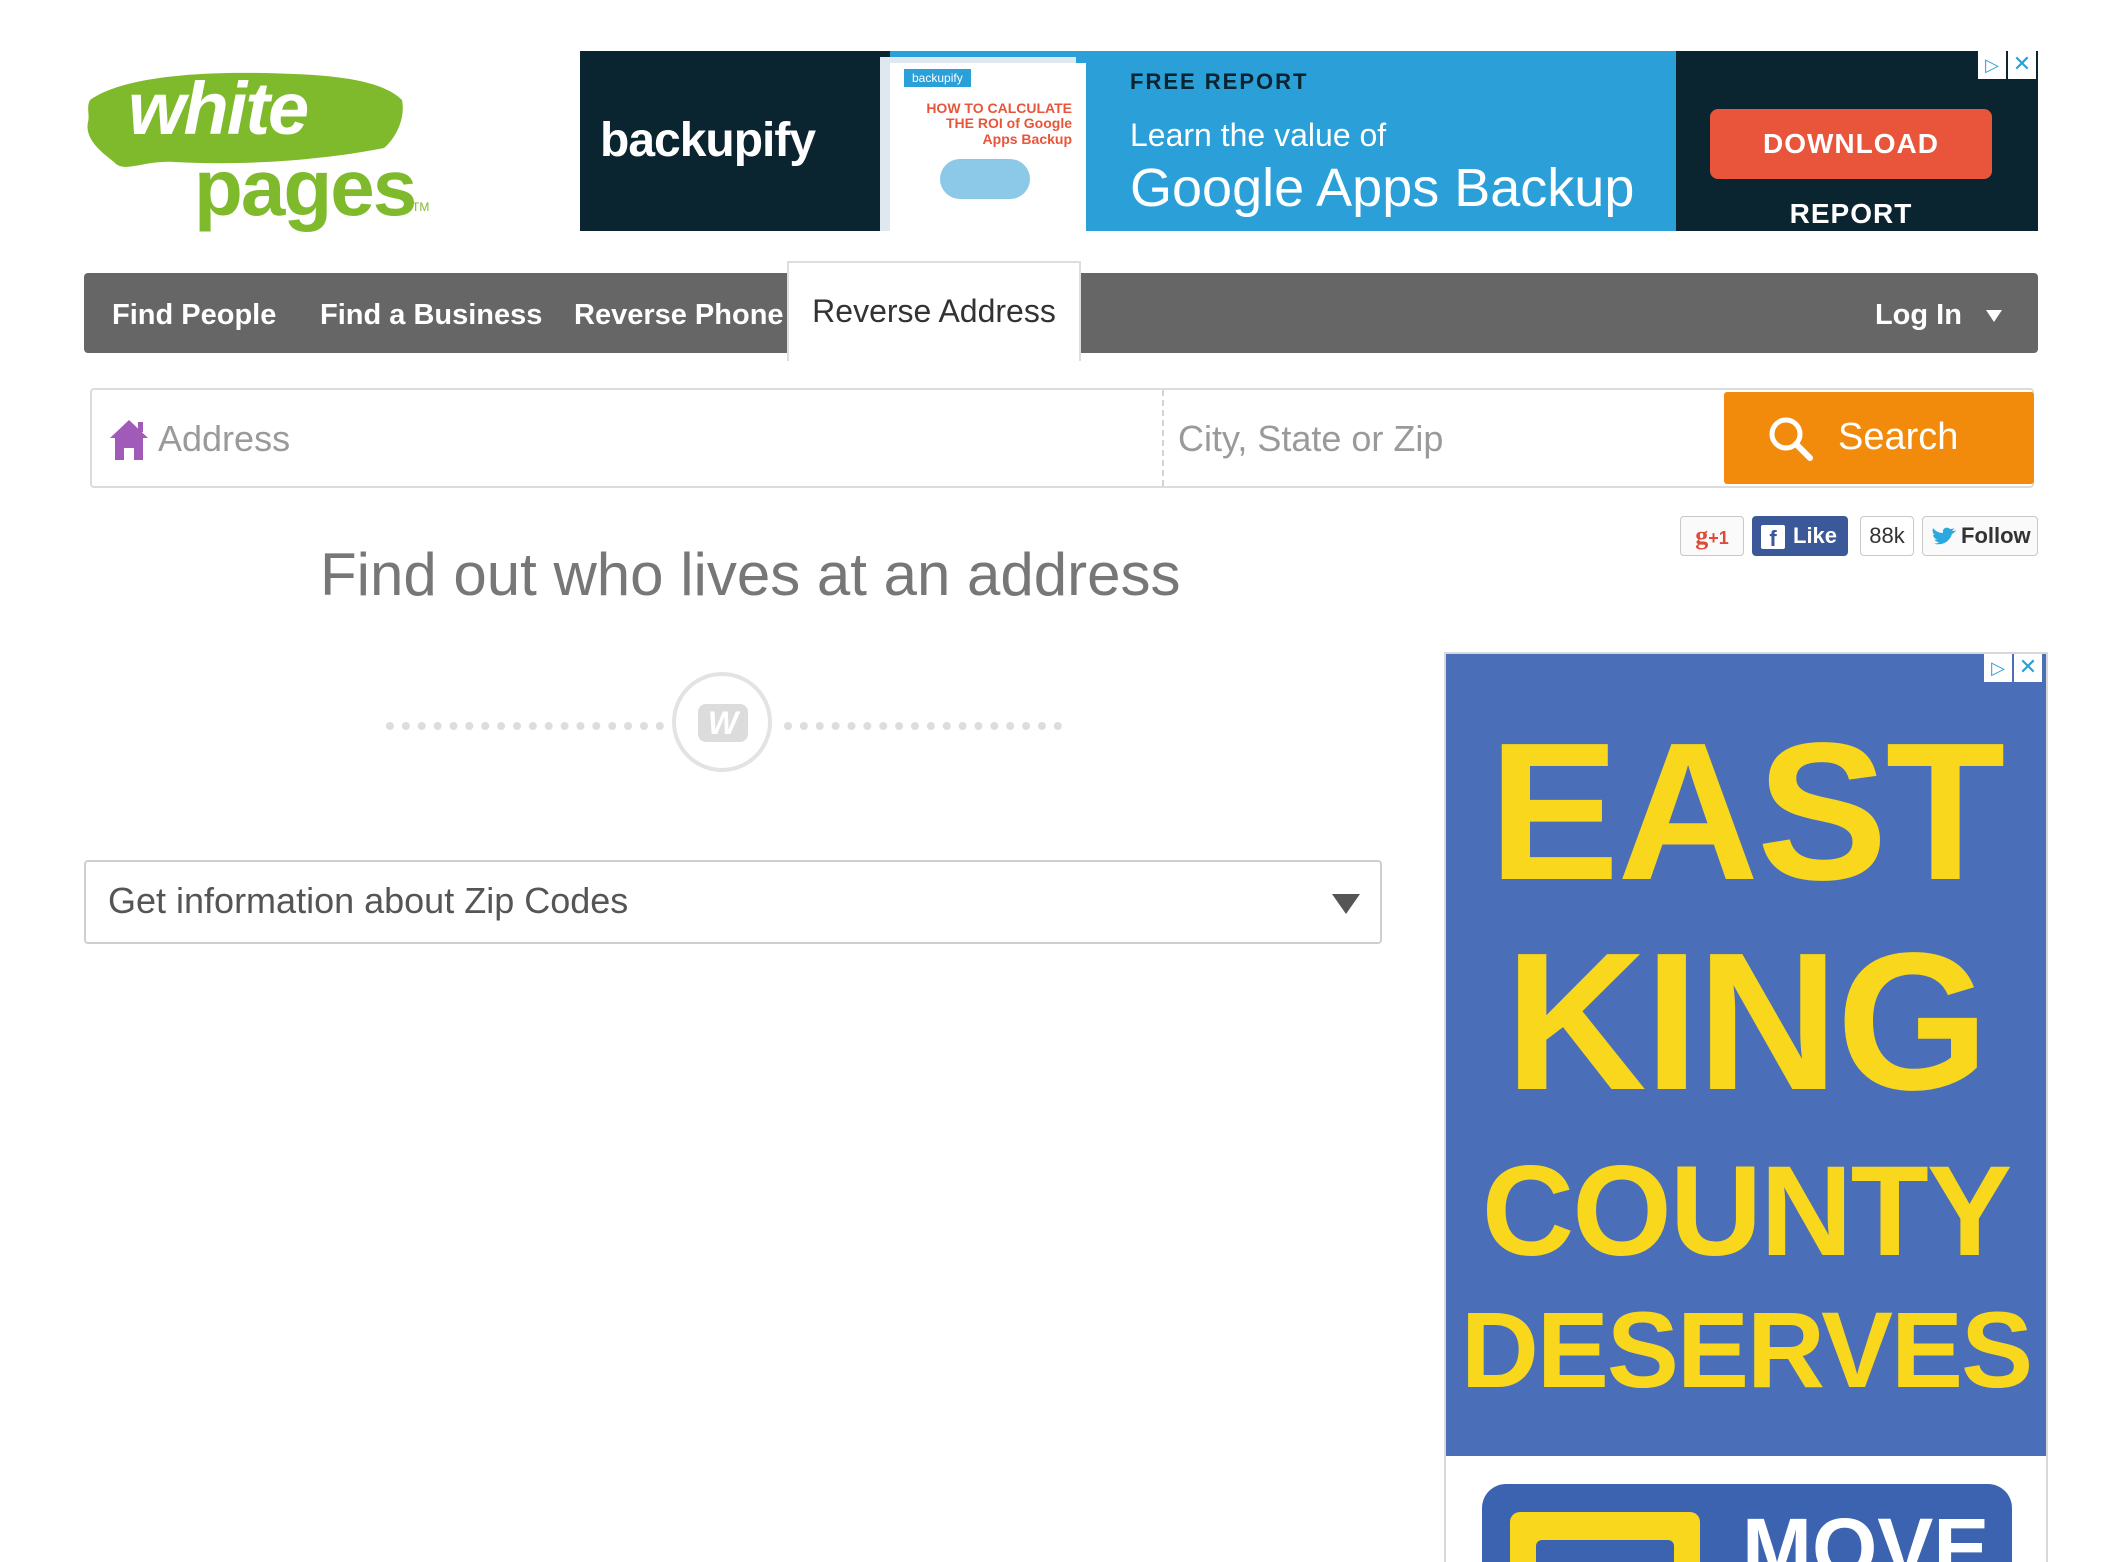  Describe the element at coordinates (1791, 439) in the screenshot. I see `search-icon` at that location.